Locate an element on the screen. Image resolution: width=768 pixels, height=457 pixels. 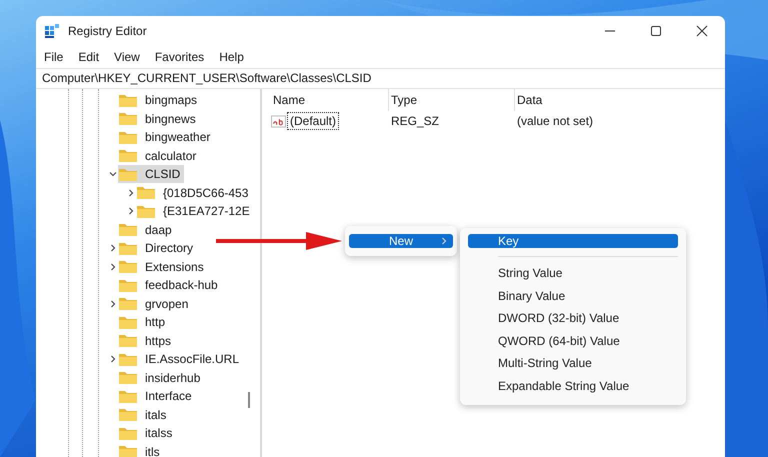
menu-item: View is located at coordinates (127, 57).